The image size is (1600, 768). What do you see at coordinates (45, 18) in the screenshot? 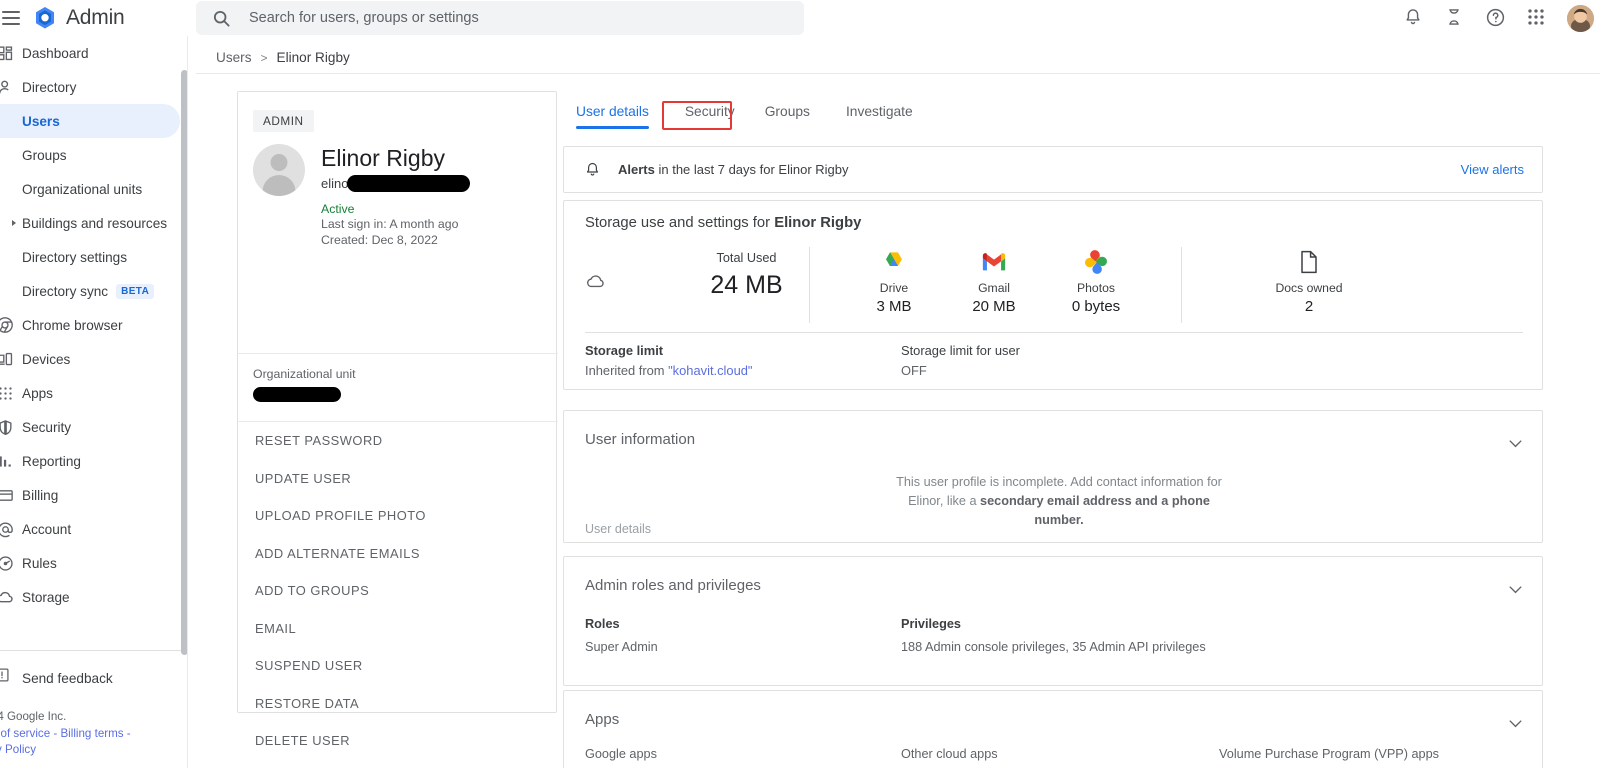
I see `google-admin-logo-icon` at bounding box center [45, 18].